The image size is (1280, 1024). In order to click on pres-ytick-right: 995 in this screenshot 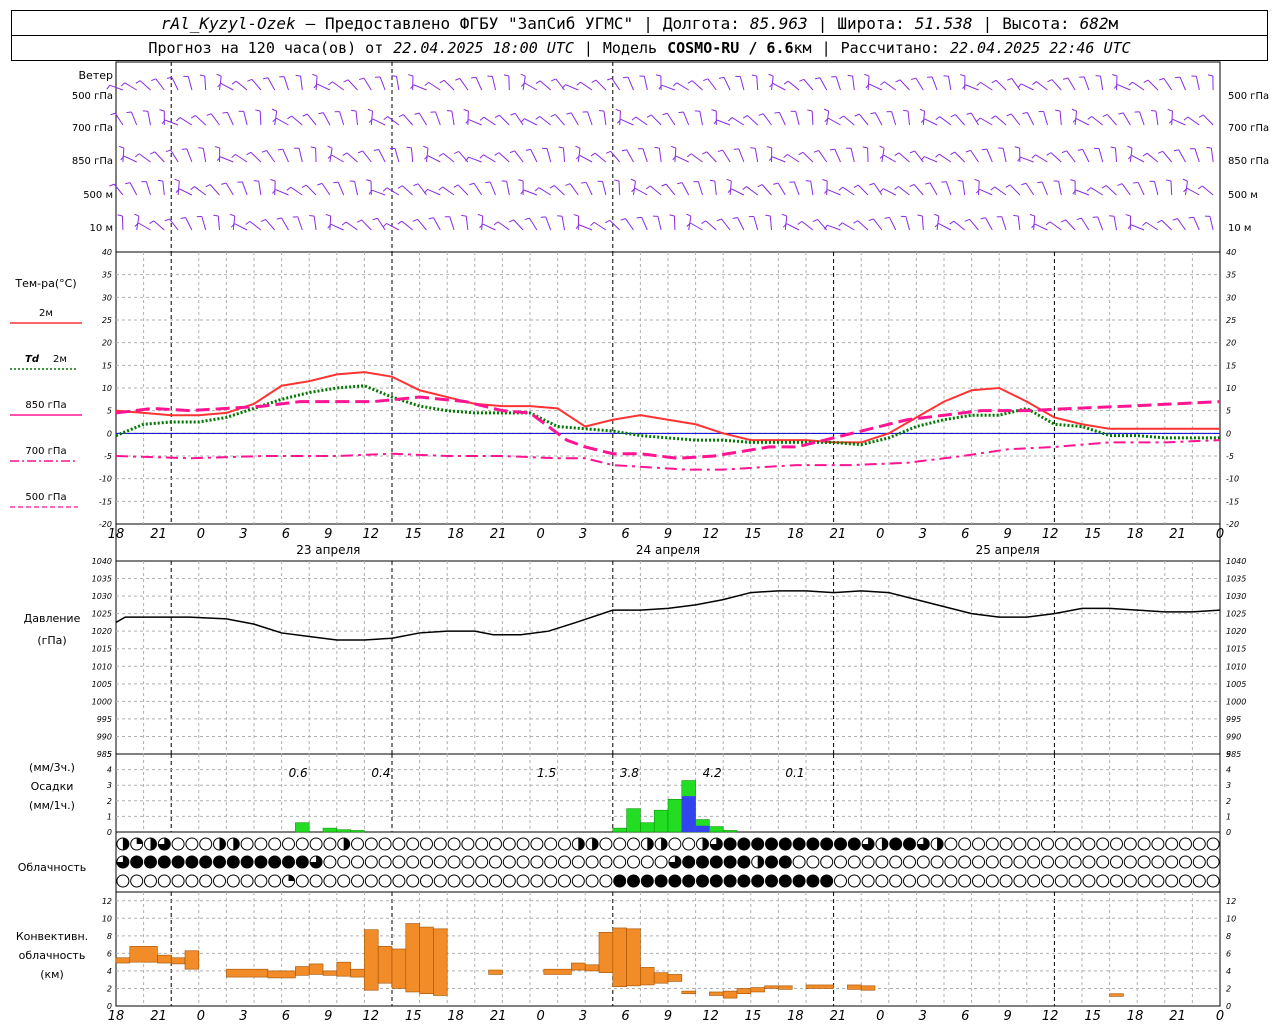, I will do `click(1233, 719)`.